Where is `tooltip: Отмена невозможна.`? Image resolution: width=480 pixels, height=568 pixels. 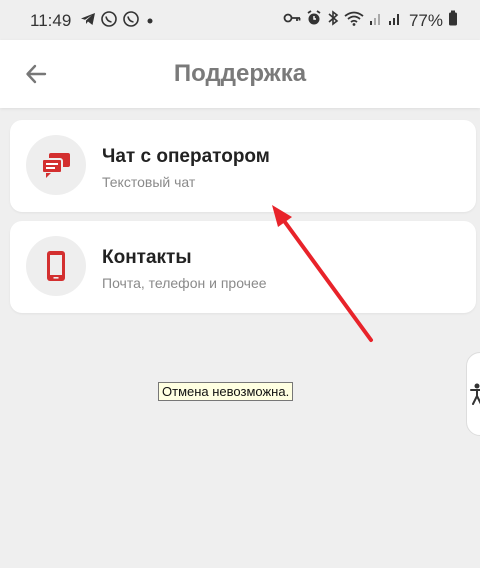
tooltip: Отмена невозможна. is located at coordinates (226, 391).